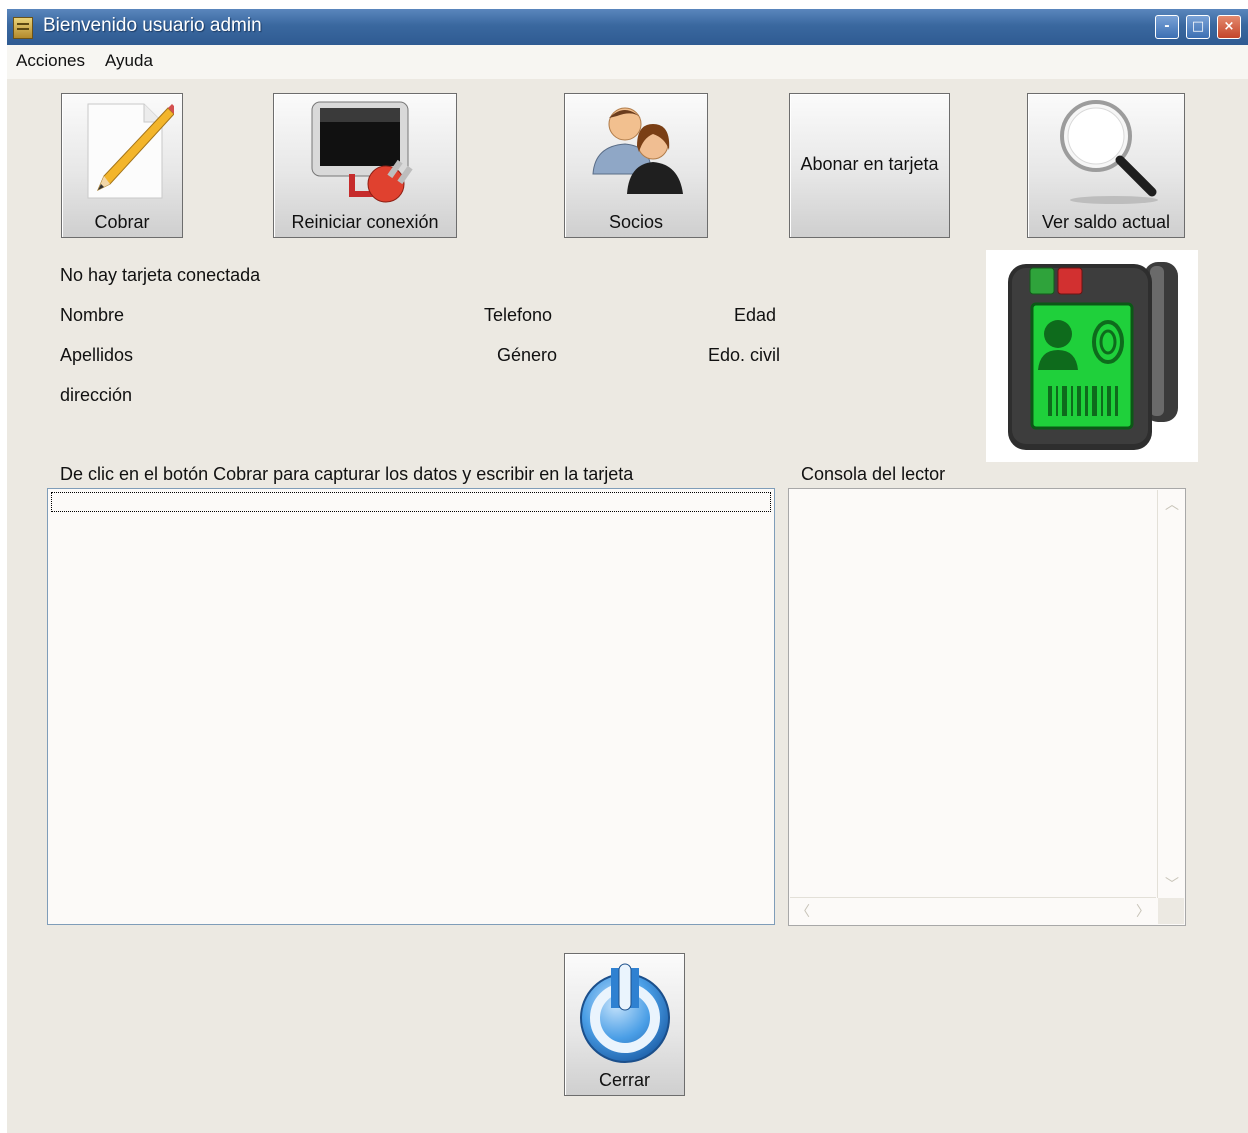 The image size is (1248, 1133). I want to click on app-icon, so click(23, 28).